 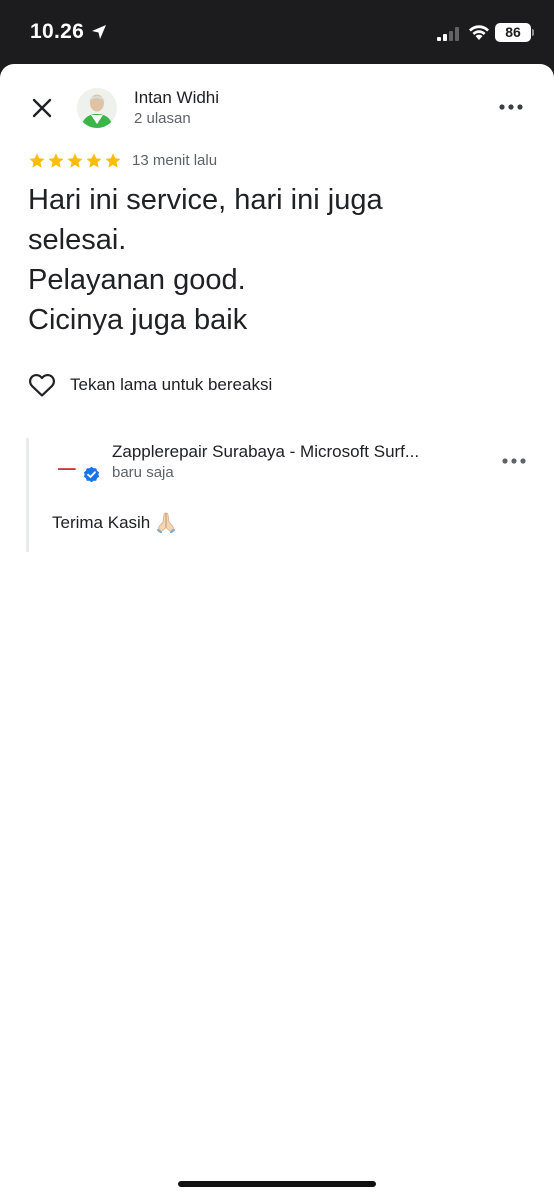 I want to click on more-options-icon, so click(x=511, y=107).